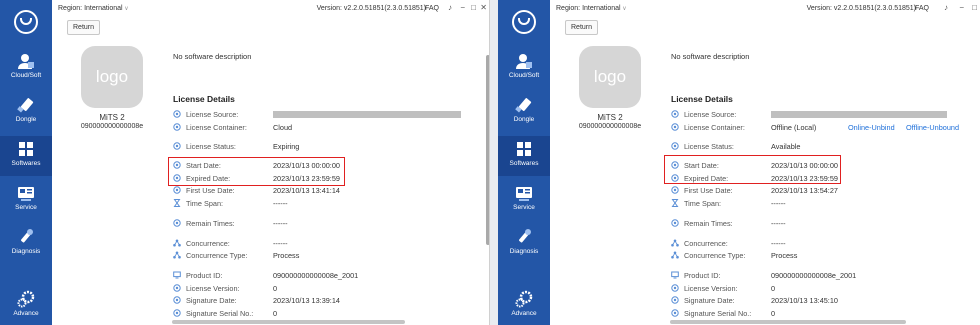 This screenshot has height=325, width=980. I want to click on detail-label: Remain Times:, so click(708, 223).